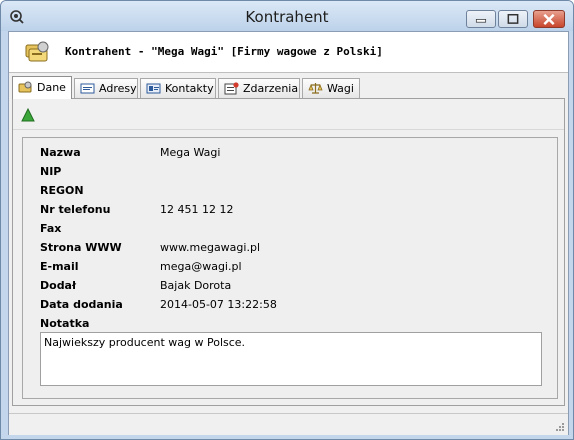 The height and width of the screenshot is (440, 574). What do you see at coordinates (58, 285) in the screenshot?
I see `field-label: Dodał` at bounding box center [58, 285].